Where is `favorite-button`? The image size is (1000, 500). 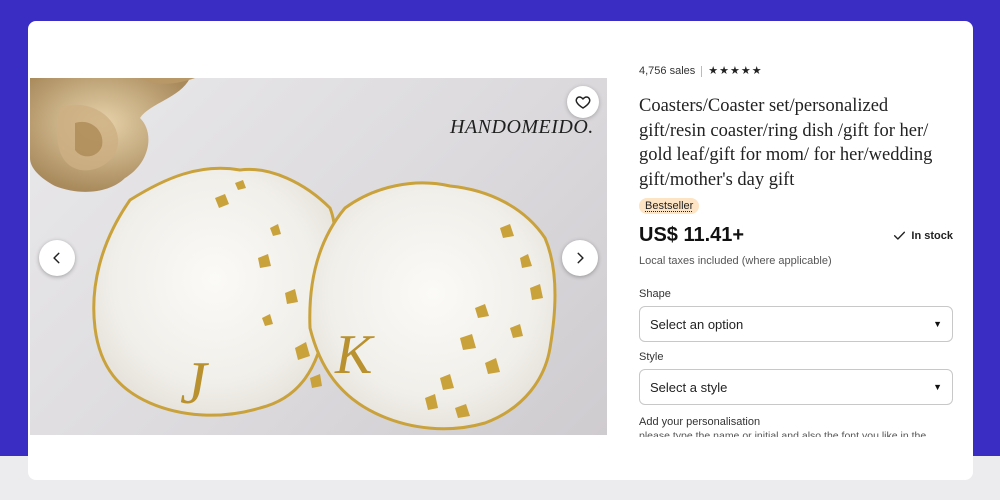 favorite-button is located at coordinates (583, 102).